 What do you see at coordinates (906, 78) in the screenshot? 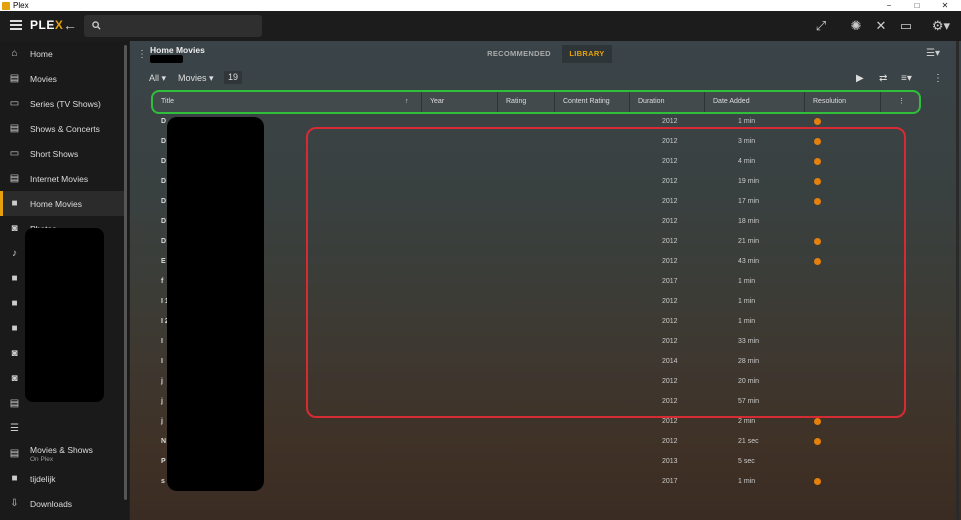
I see `add-to-queue-icon: ≡▾` at bounding box center [906, 78].